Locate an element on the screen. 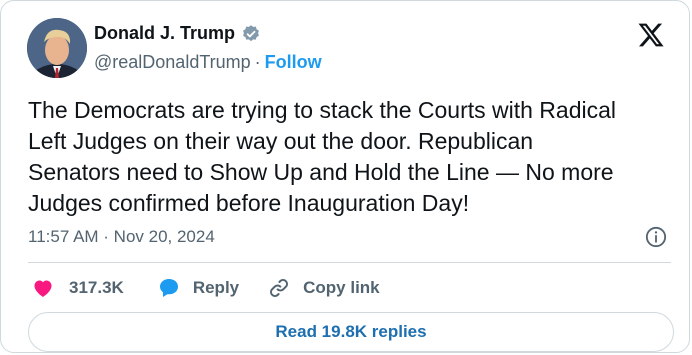  reply-label: Reply is located at coordinates (216, 287).